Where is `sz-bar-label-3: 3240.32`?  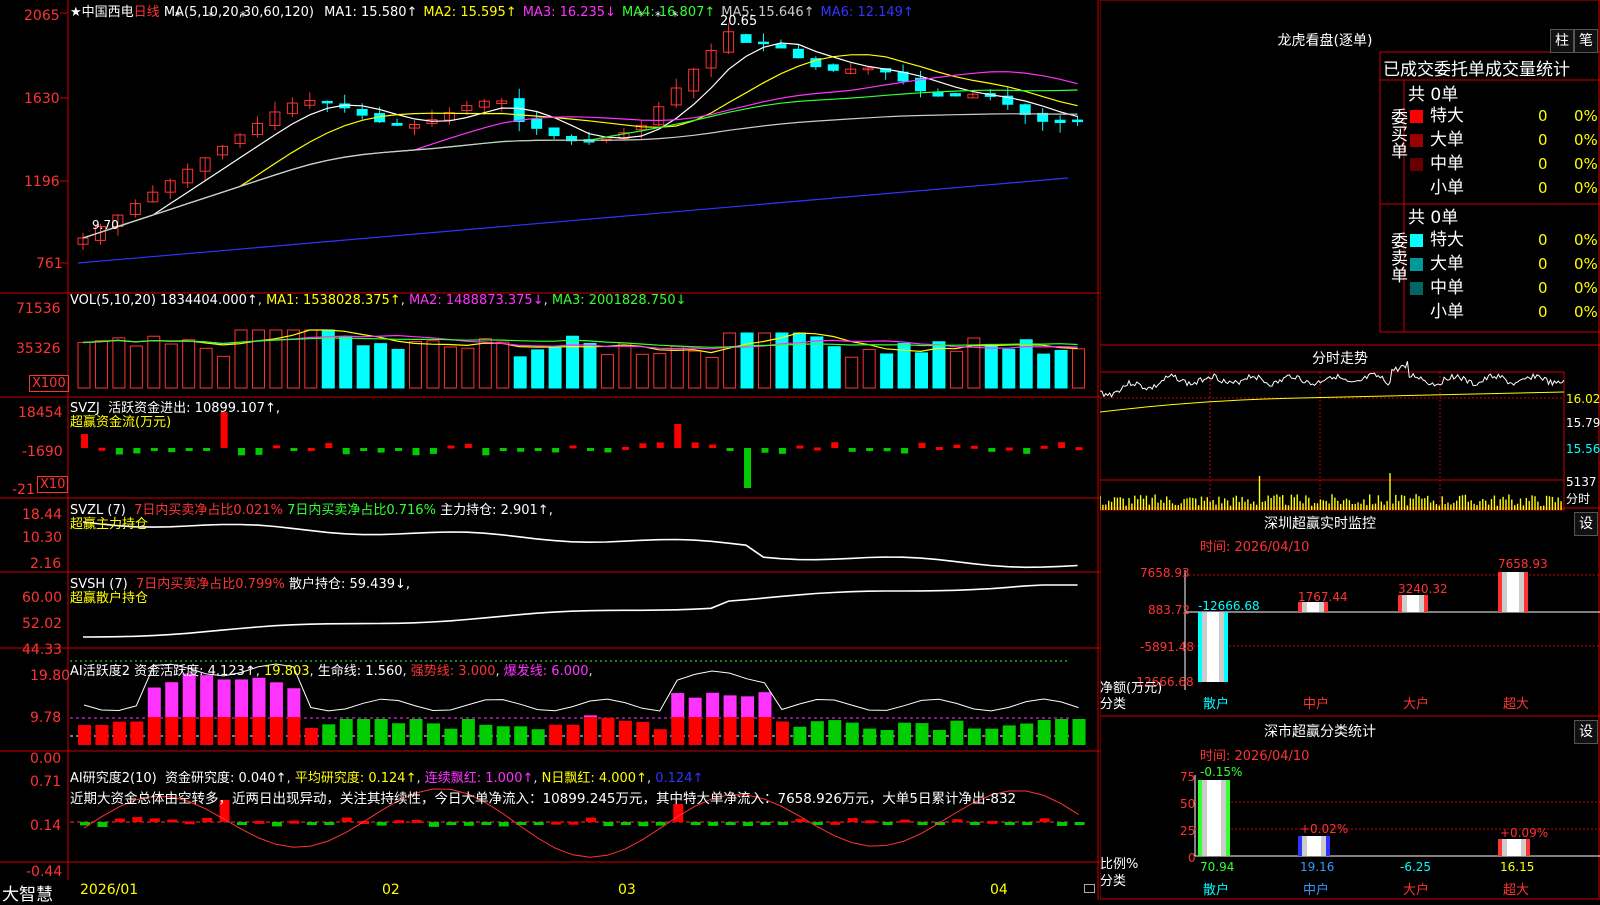 sz-bar-label-3: 3240.32 is located at coordinates (1423, 589).